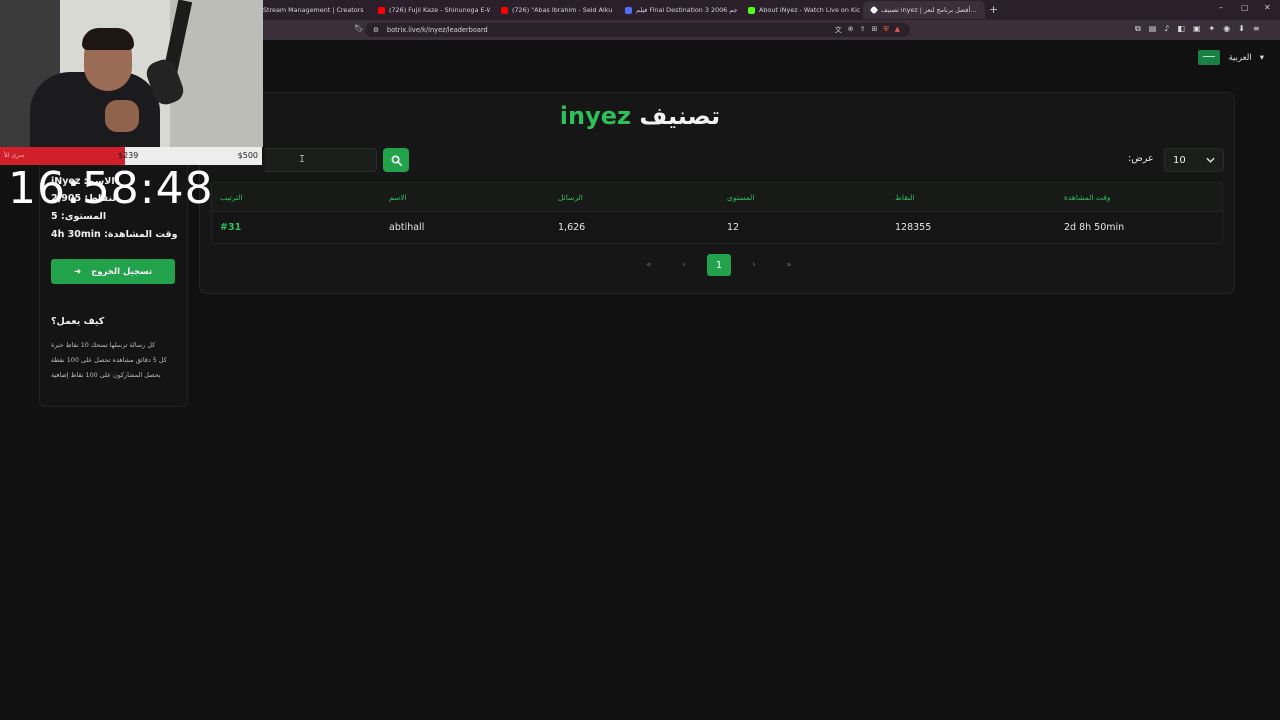 This screenshot has width=1280, height=720. I want to click on minimize-button: –, so click(1221, 7).